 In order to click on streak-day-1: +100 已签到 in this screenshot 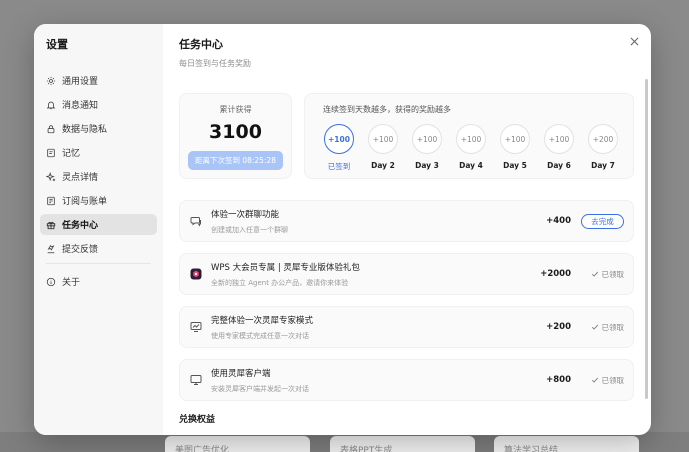, I will do `click(339, 148)`.